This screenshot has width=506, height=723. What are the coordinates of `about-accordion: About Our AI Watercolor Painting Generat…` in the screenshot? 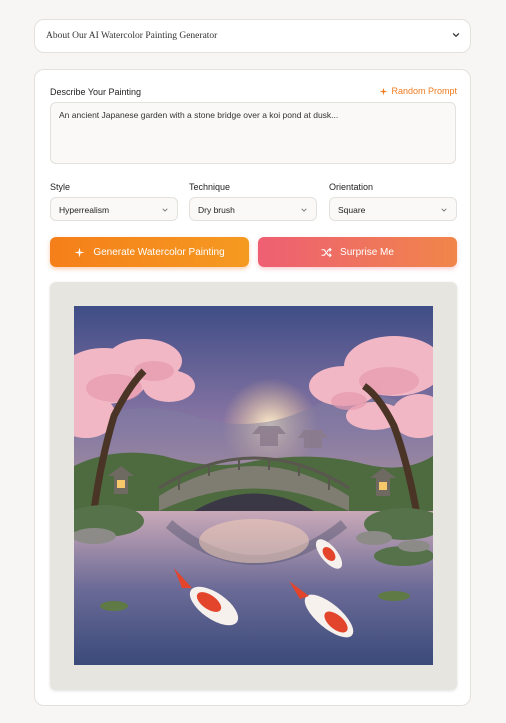 It's located at (252, 36).